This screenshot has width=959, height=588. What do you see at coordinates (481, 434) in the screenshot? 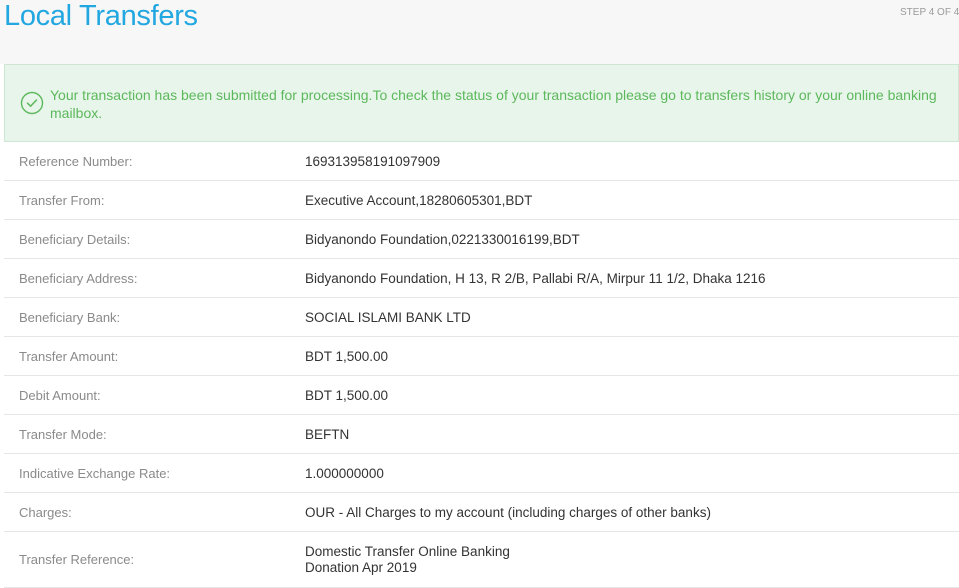
I see `detail-row-transfer-mode: Transfer Mode: BEFTN` at bounding box center [481, 434].